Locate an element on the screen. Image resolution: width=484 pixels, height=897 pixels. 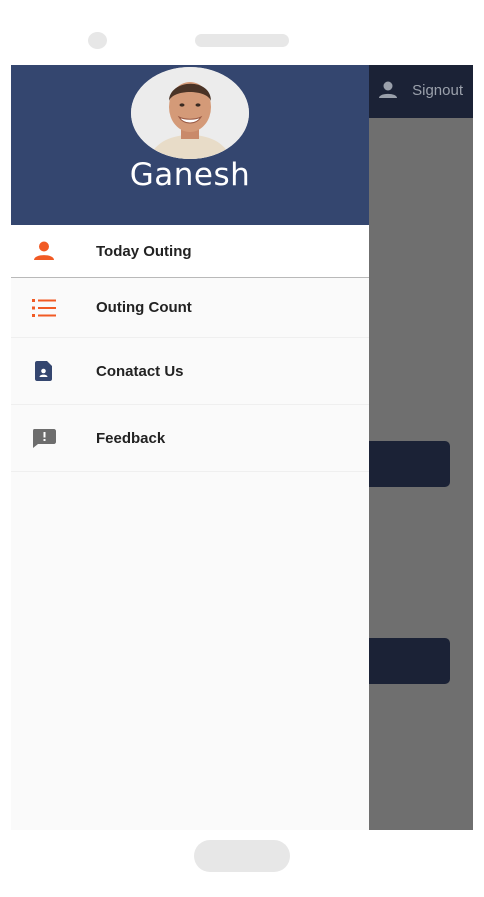
drawer-header: Ganesh is located at coordinates (190, 145).